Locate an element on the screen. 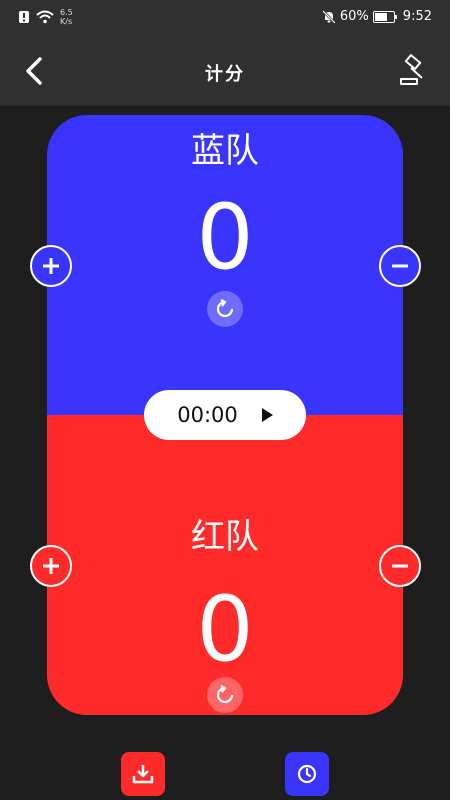 The height and width of the screenshot is (800, 450). download-icon is located at coordinates (143, 774).